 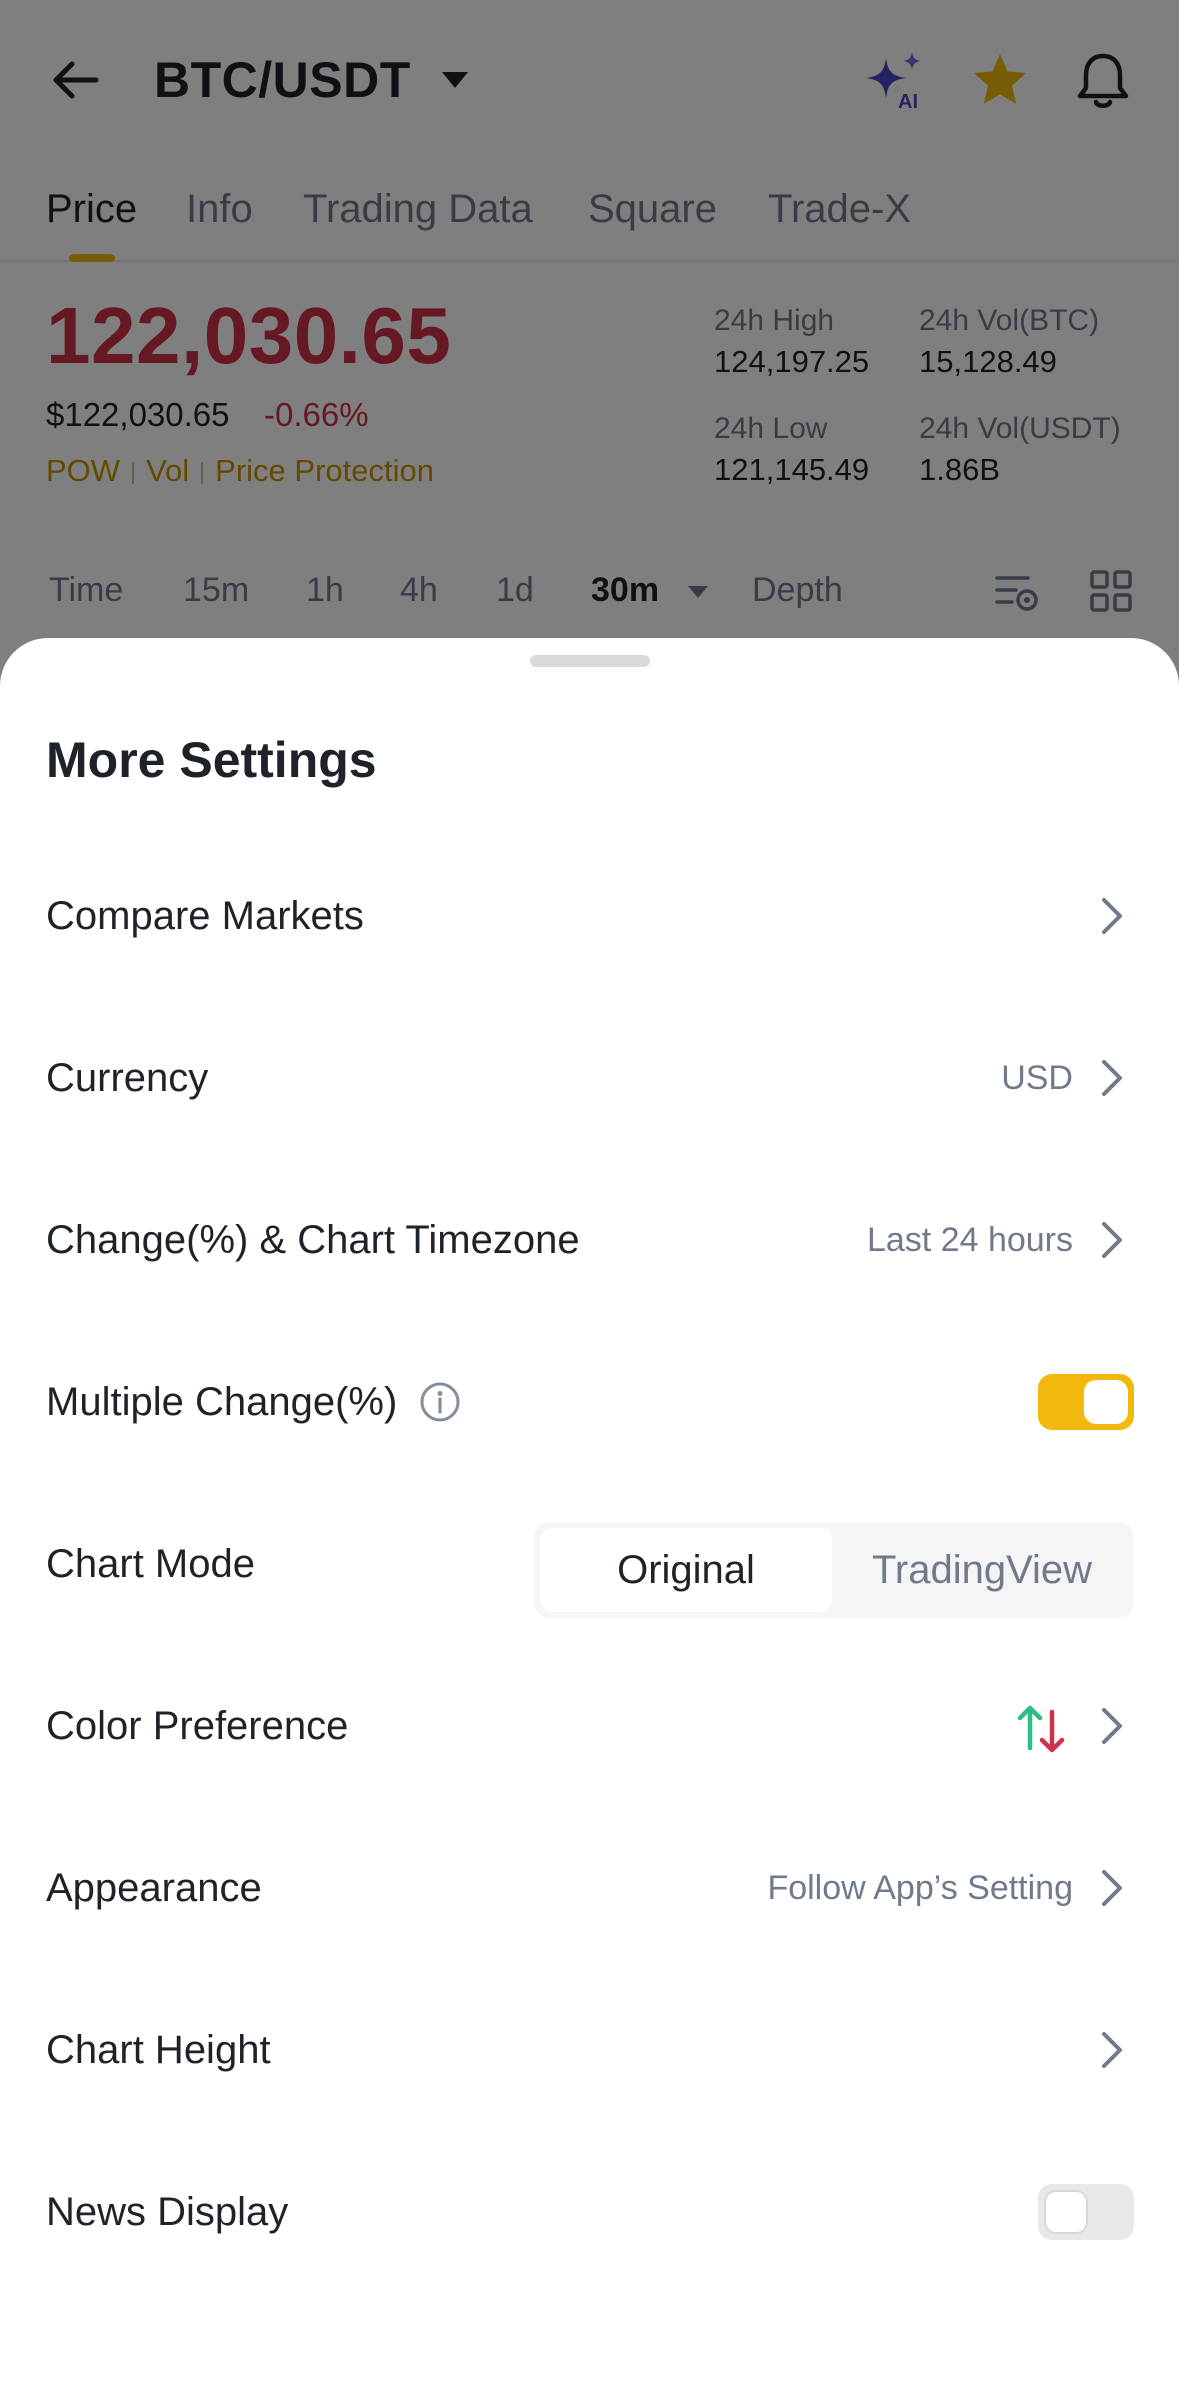 What do you see at coordinates (313, 1240) in the screenshot?
I see `change-timezone-label: Change(%) & Chart Timezone` at bounding box center [313, 1240].